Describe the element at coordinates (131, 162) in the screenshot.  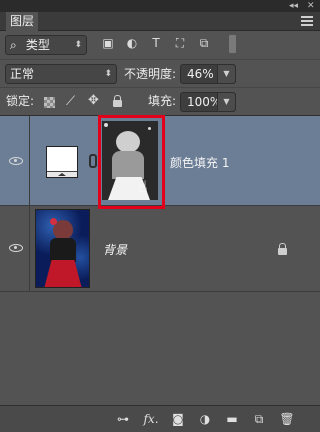
I see `highlight-box` at that location.